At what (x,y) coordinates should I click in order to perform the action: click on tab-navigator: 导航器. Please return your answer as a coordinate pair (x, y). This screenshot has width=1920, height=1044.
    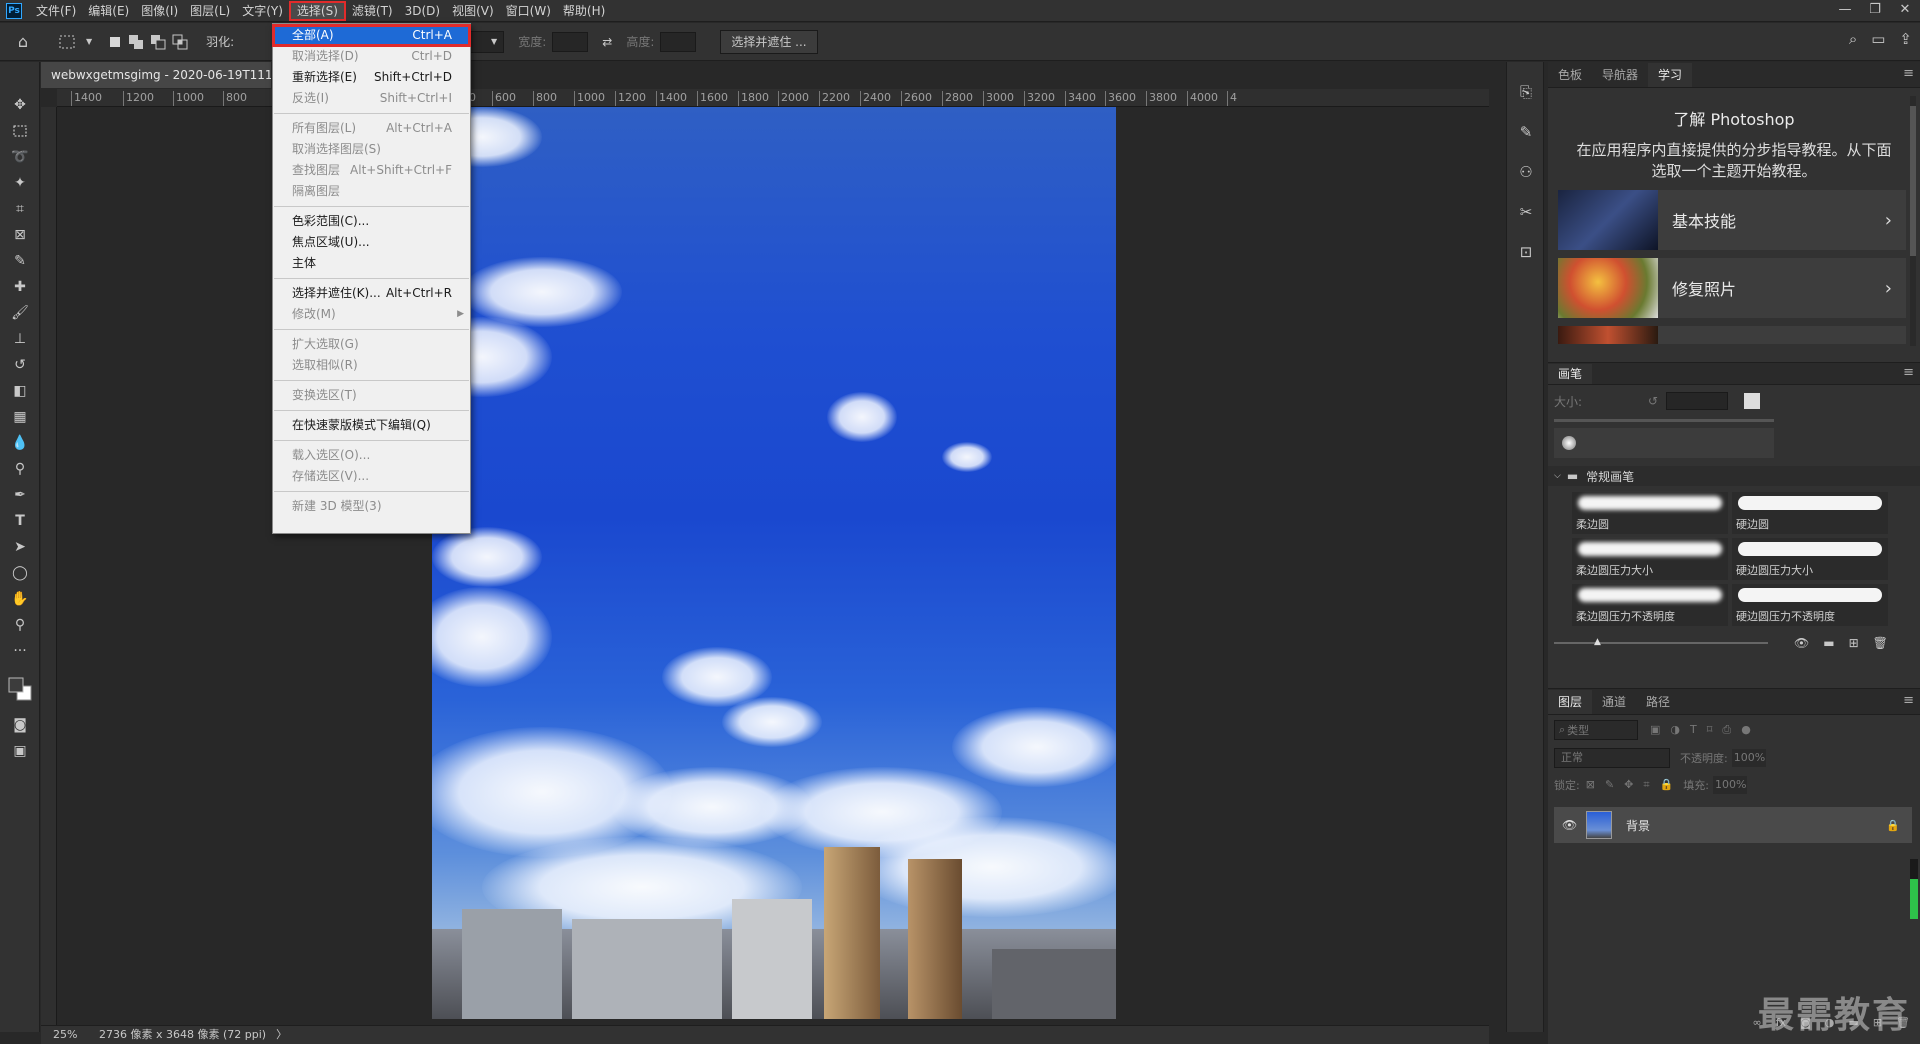
    Looking at the image, I should click on (1620, 75).